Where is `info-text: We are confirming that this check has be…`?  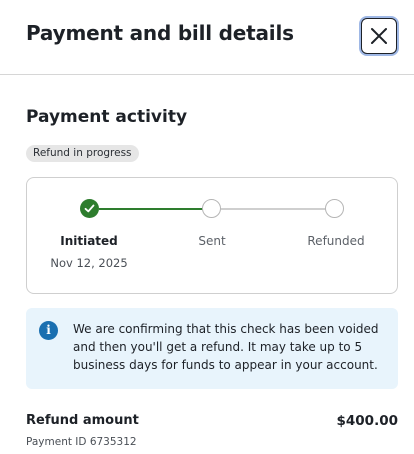 info-text: We are confirming that this check has be… is located at coordinates (226, 347).